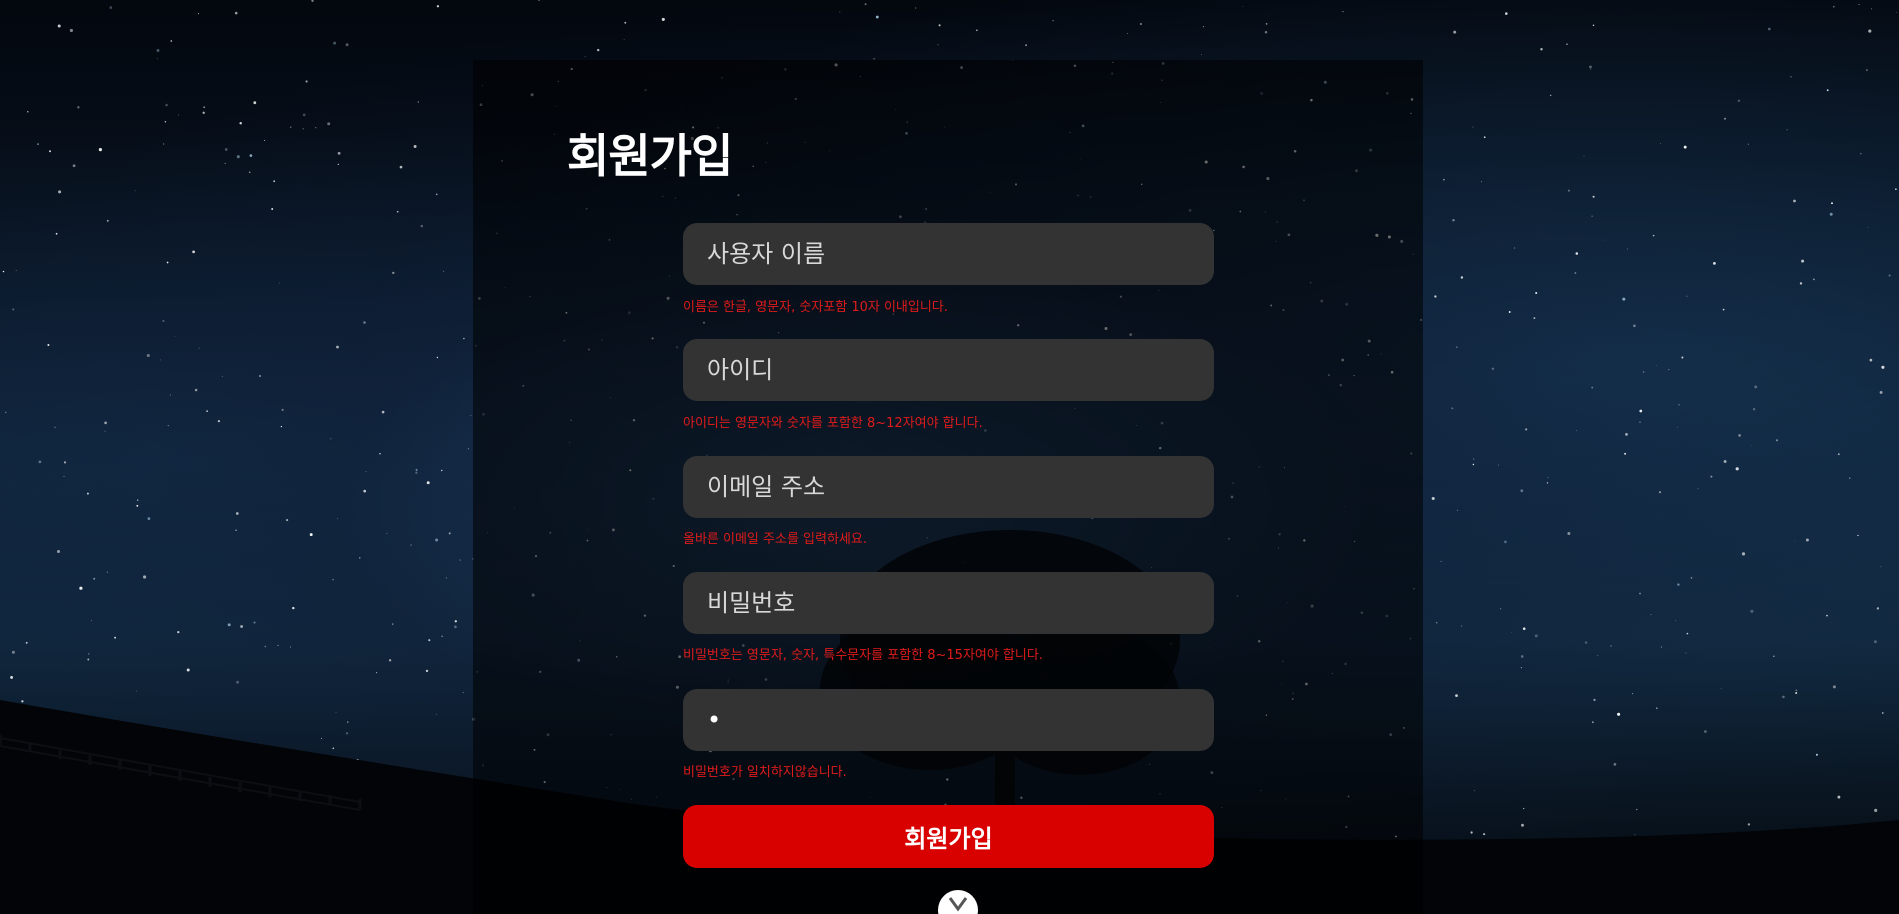  Describe the element at coordinates (650, 156) in the screenshot. I see `page-title: 회원가입` at that location.